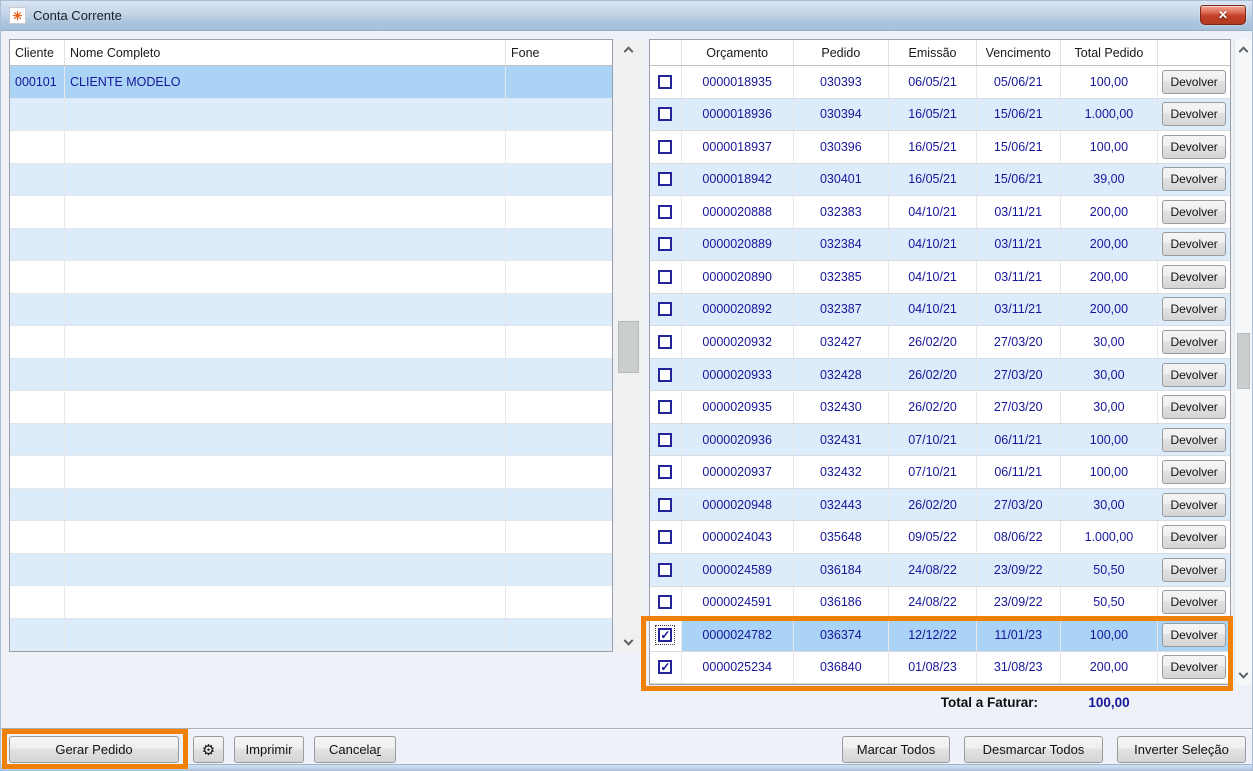 This screenshot has height=771, width=1253. I want to click on orders-scrollbar, so click(1243, 362).